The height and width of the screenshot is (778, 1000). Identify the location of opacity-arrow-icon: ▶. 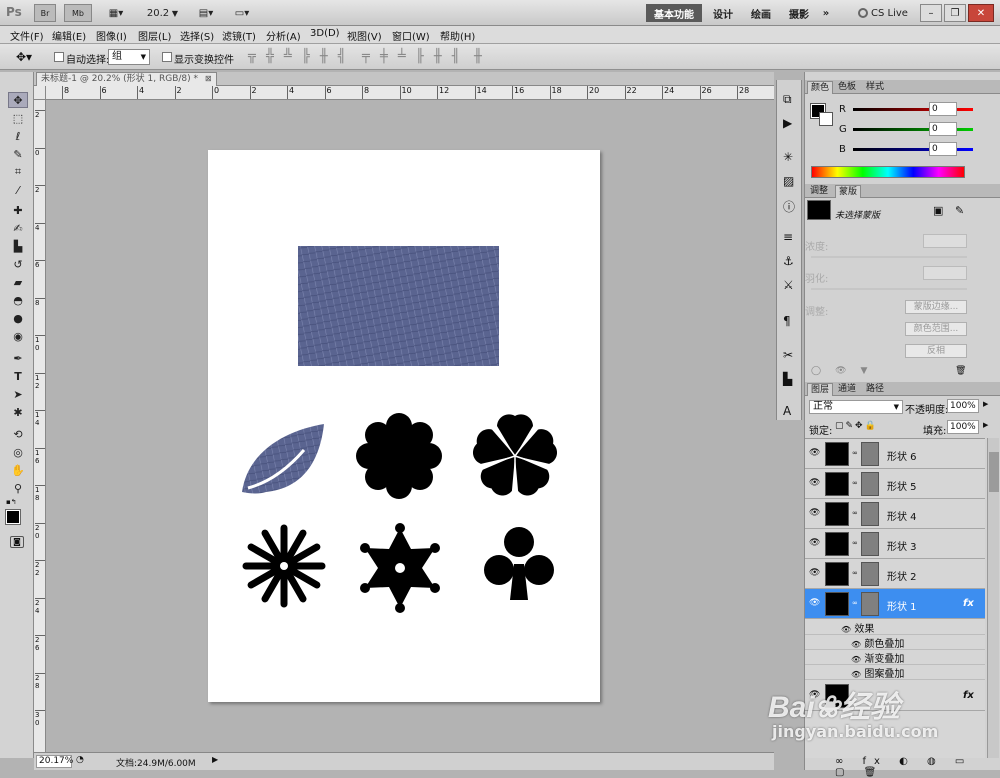
(985, 404).